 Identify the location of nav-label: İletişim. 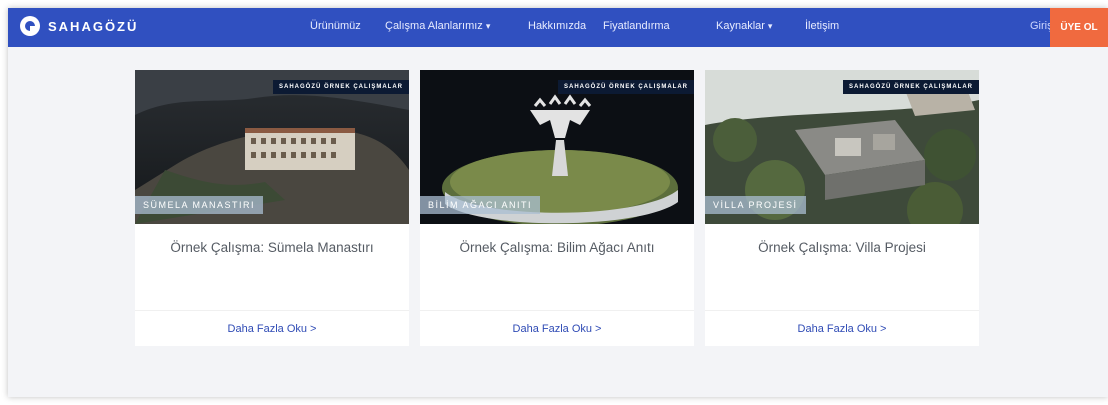
(822, 26).